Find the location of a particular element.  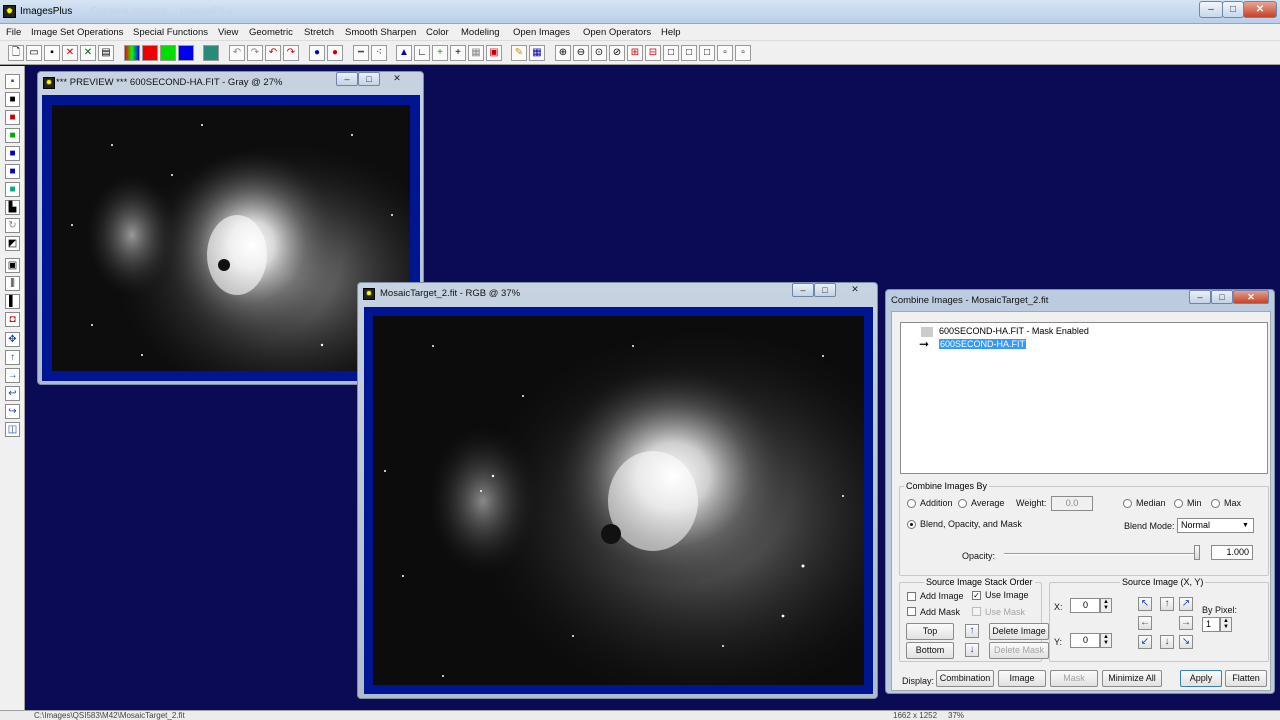

redo-all-icon: ↷ is located at coordinates (291, 53).